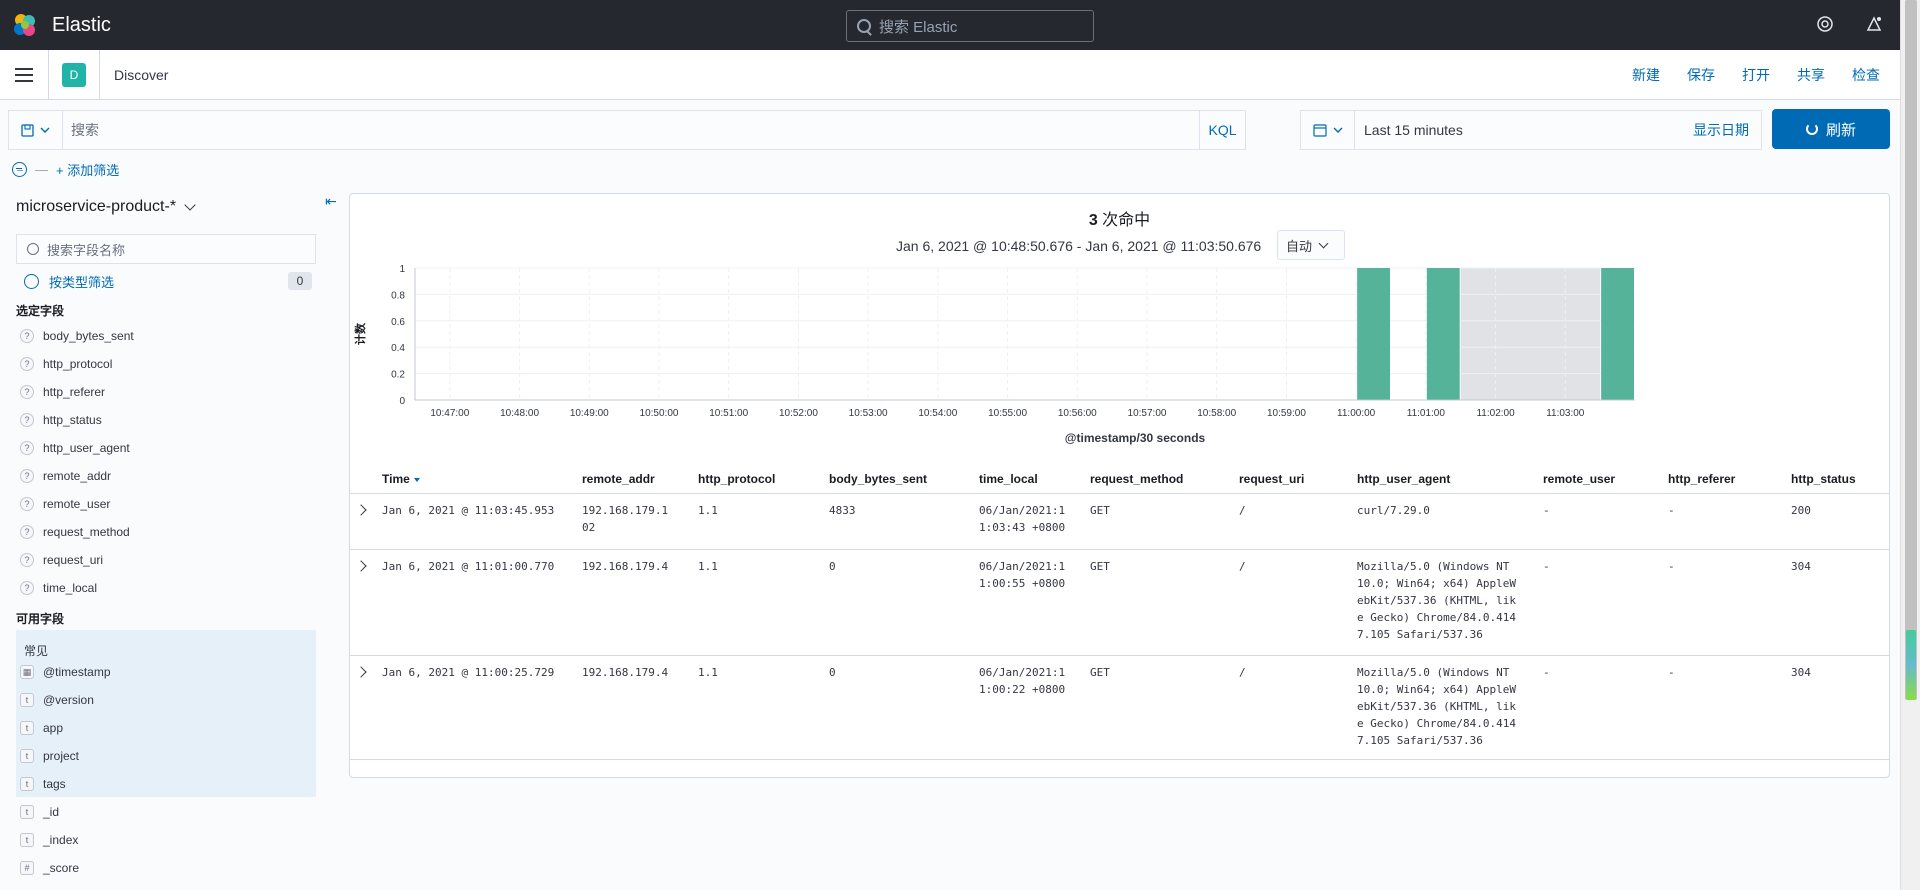  Describe the element at coordinates (31, 281) in the screenshot. I see `filter-icon` at that location.